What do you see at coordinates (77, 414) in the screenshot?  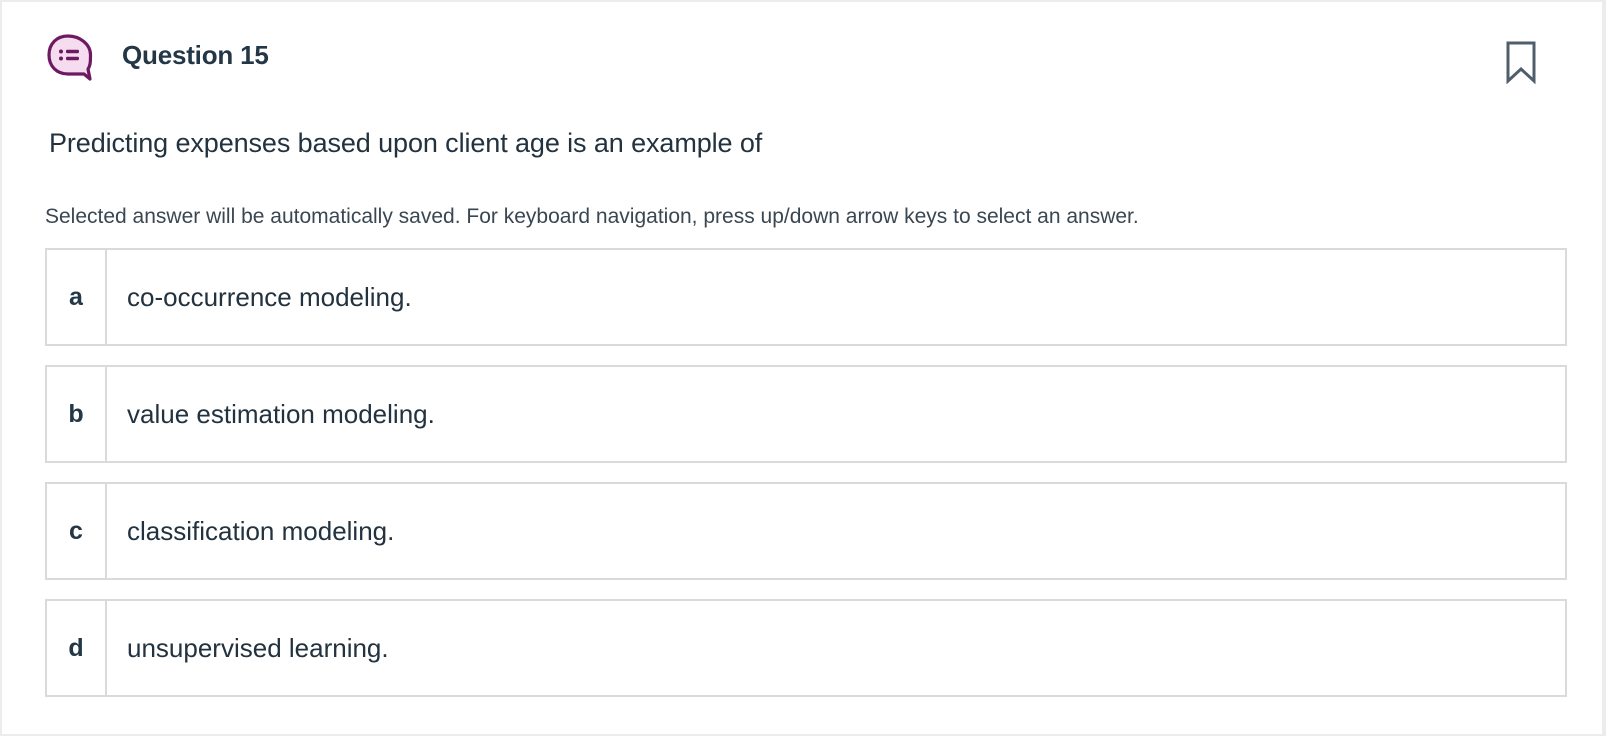 I see `option-letter: b` at bounding box center [77, 414].